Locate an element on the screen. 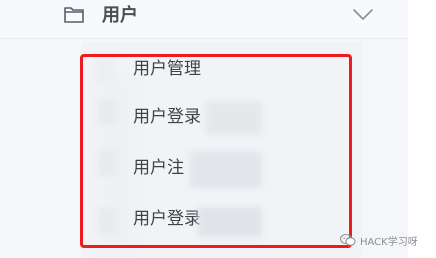 This screenshot has width=436, height=258. watermark-text: HACK学习呀 is located at coordinates (389, 242).